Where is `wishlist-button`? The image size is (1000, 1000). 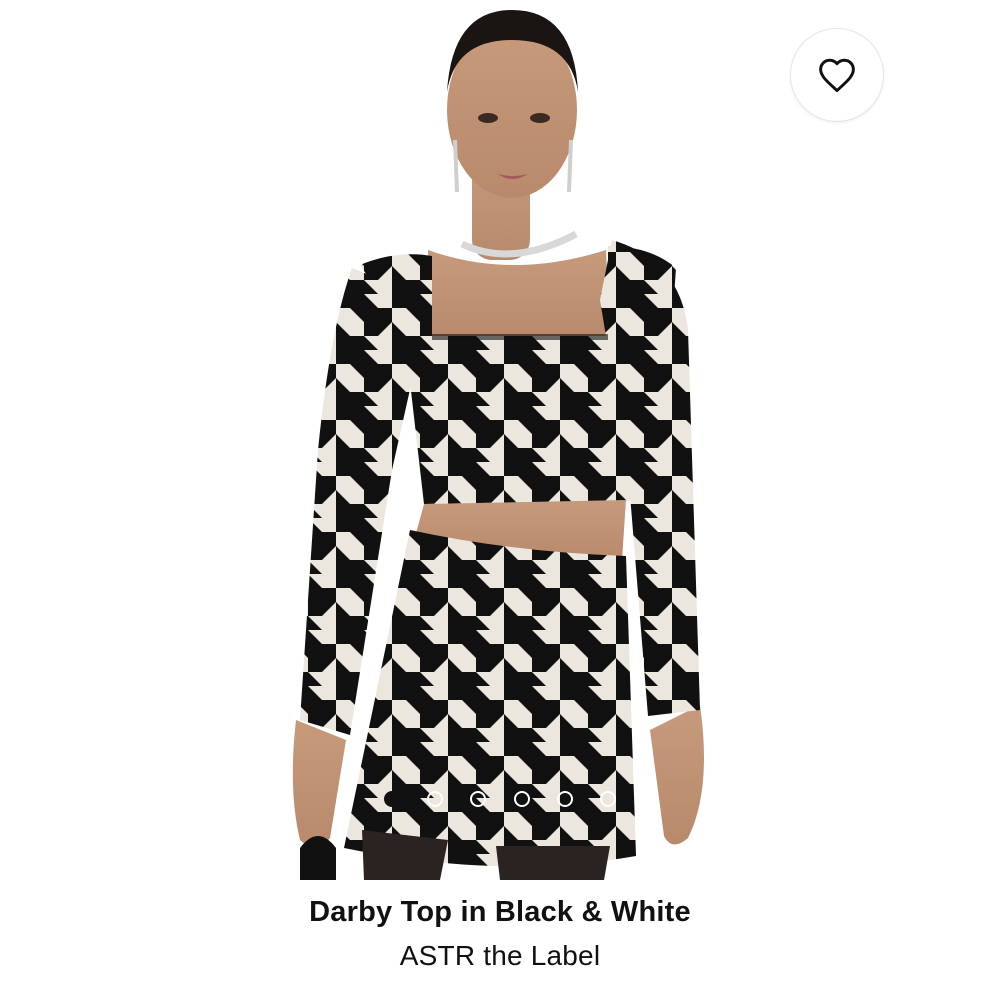 wishlist-button is located at coordinates (837, 75).